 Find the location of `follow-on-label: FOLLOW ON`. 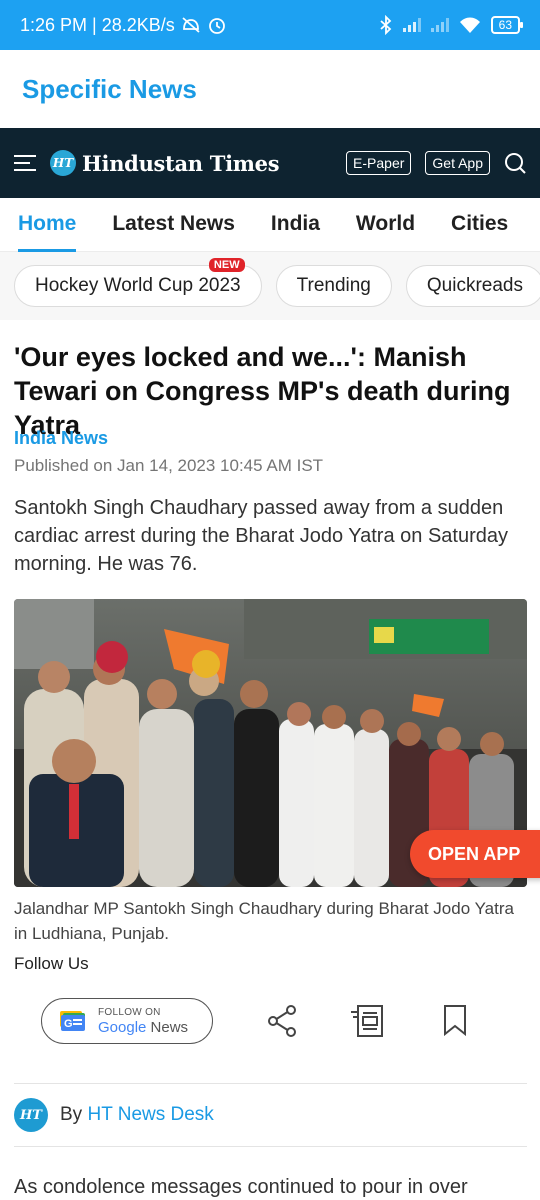

follow-on-label: FOLLOW ON is located at coordinates (129, 1012).